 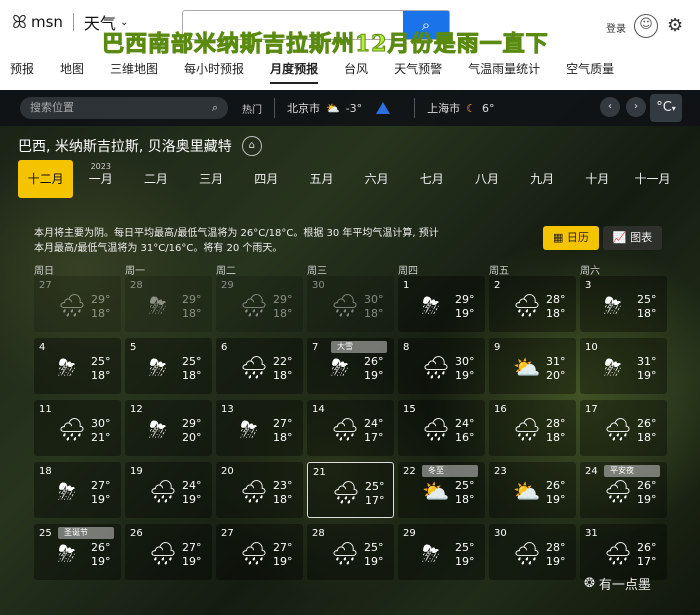 What do you see at coordinates (675, 25) in the screenshot?
I see `gear-icon: ⚙` at bounding box center [675, 25].